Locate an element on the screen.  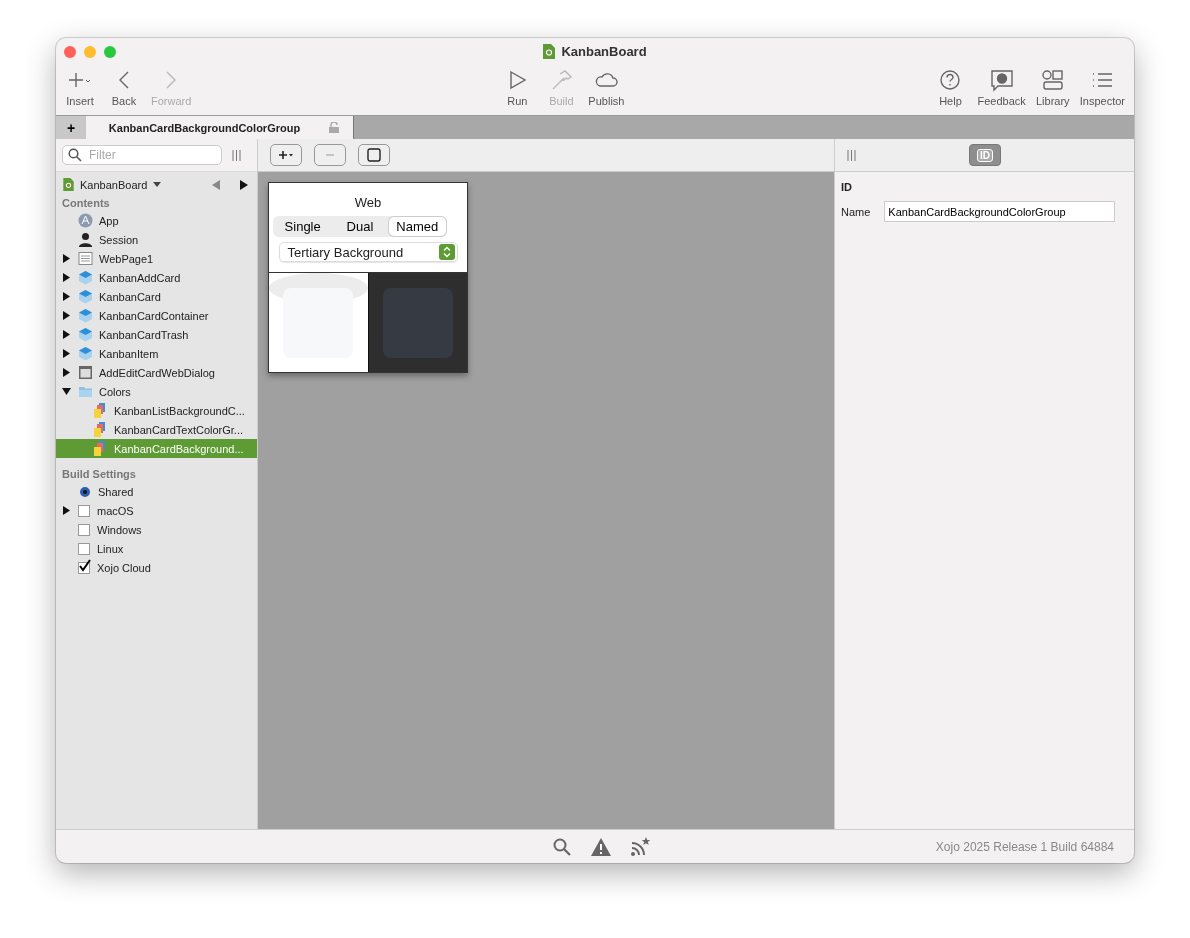
segment-option: Single is located at coordinates (303, 226).